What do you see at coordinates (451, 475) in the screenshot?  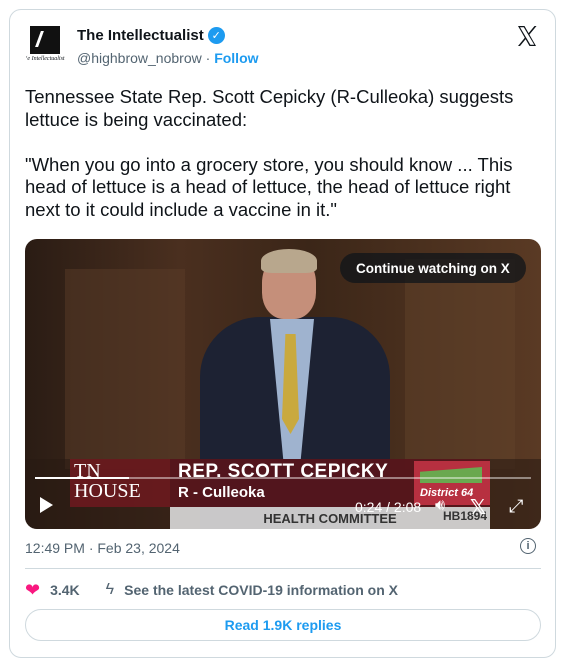 I see `tennessee-map-icon` at bounding box center [451, 475].